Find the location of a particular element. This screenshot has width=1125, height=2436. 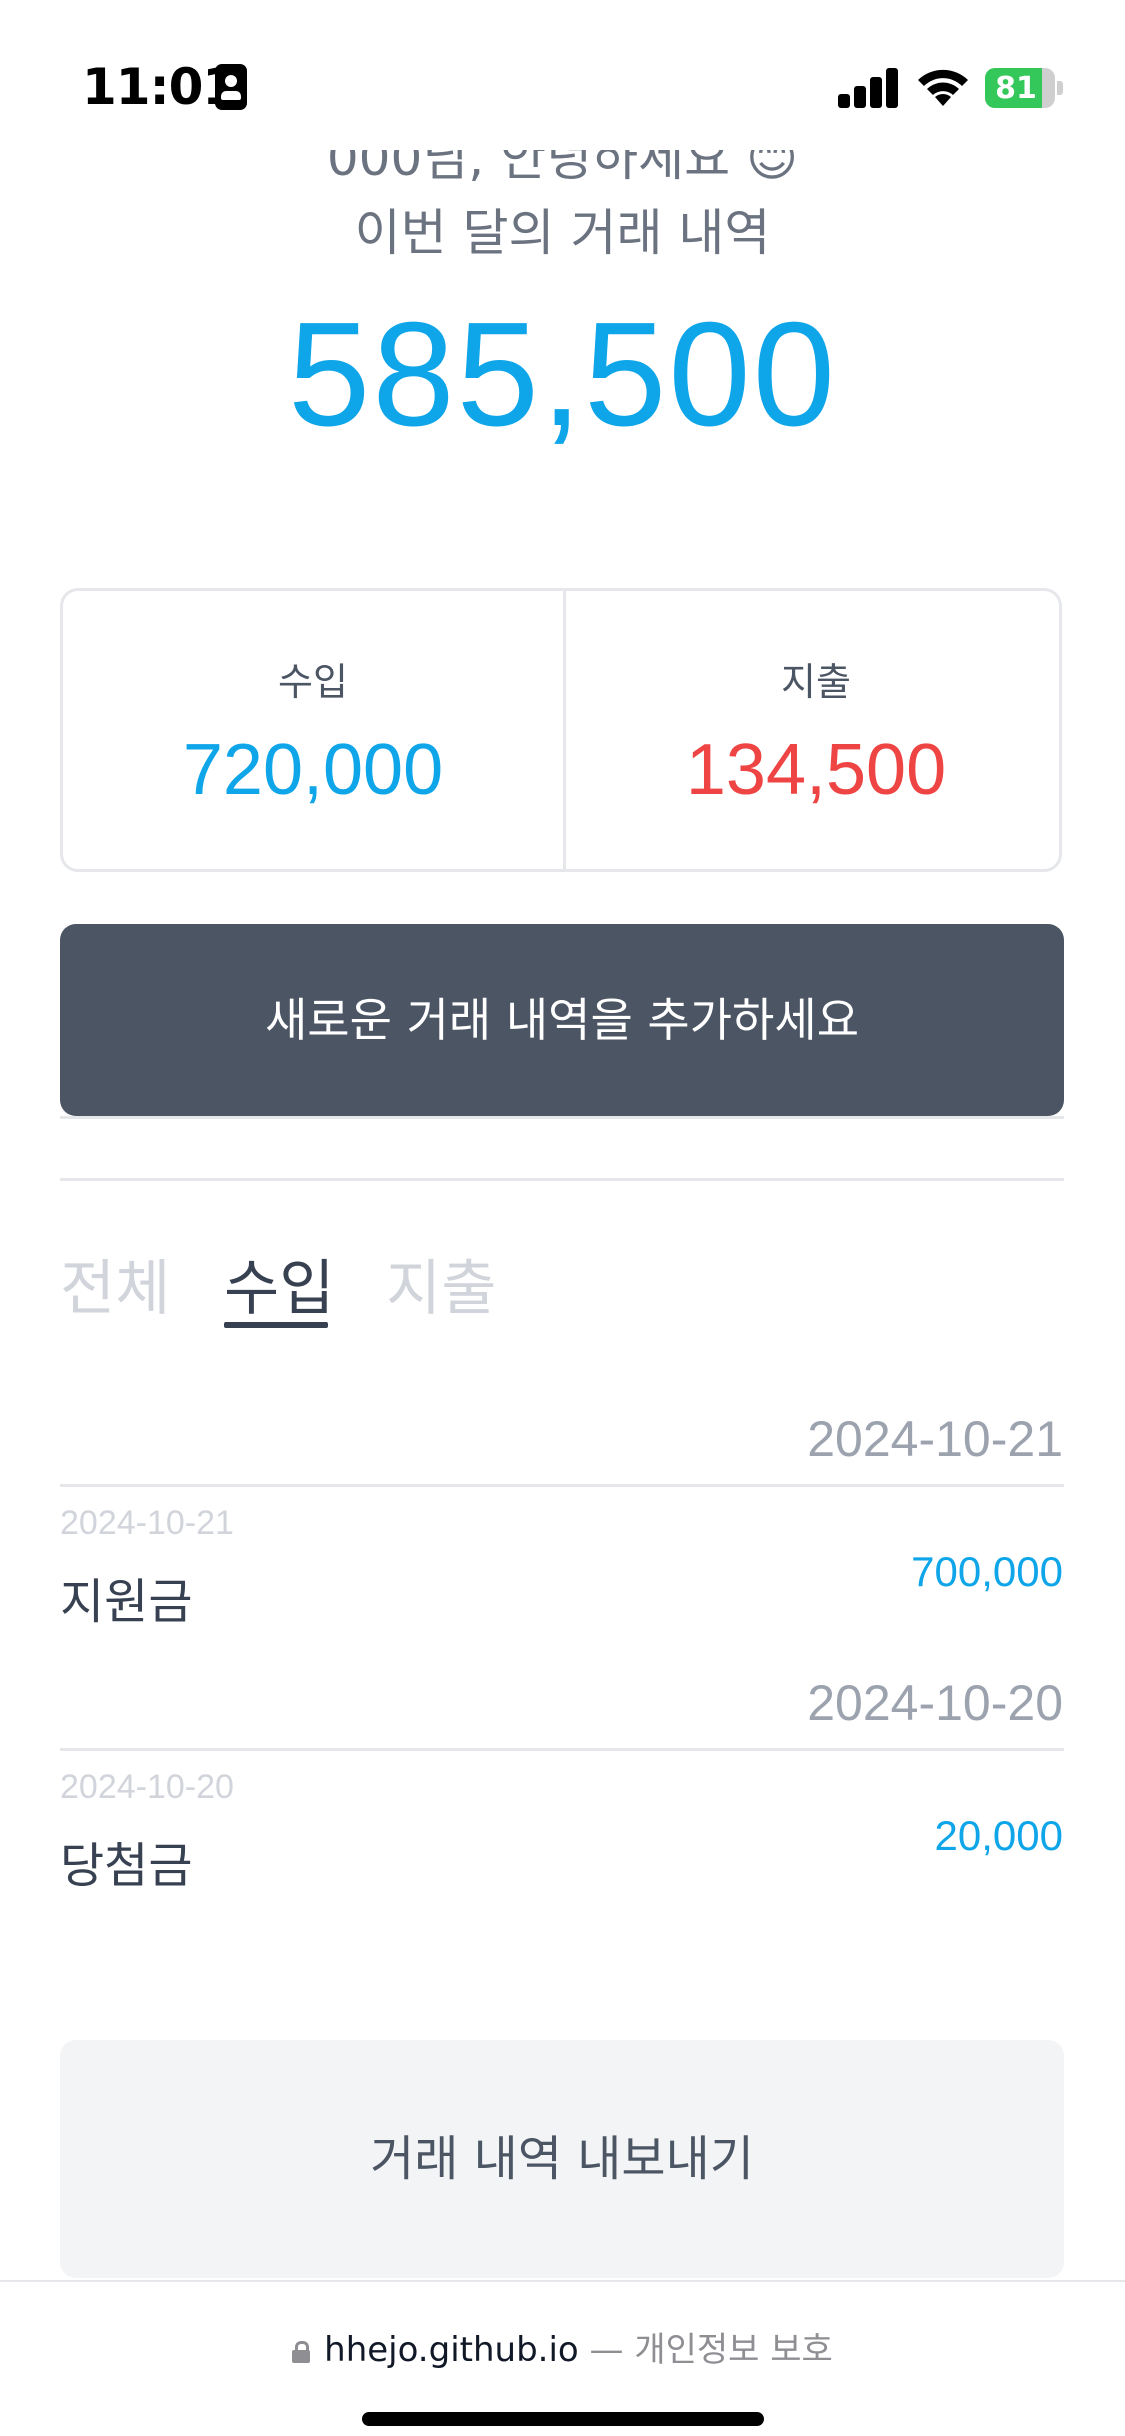

income-summary: 수입 720,000 is located at coordinates (313, 730).